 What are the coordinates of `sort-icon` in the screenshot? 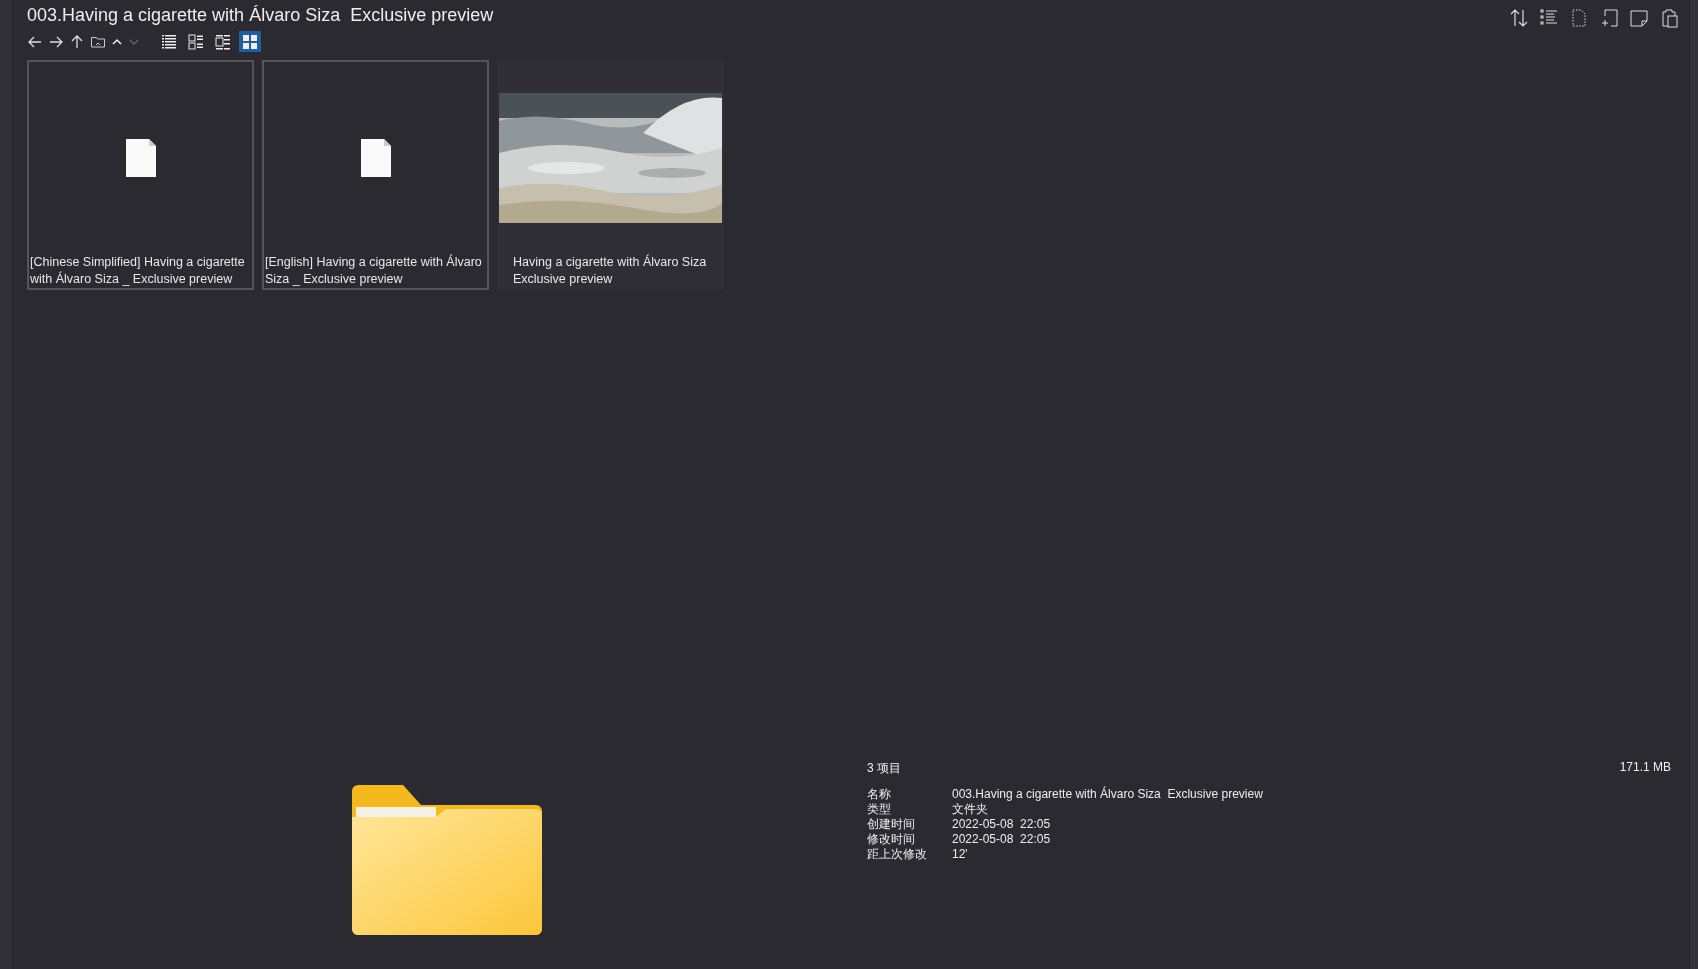 It's located at (1519, 18).